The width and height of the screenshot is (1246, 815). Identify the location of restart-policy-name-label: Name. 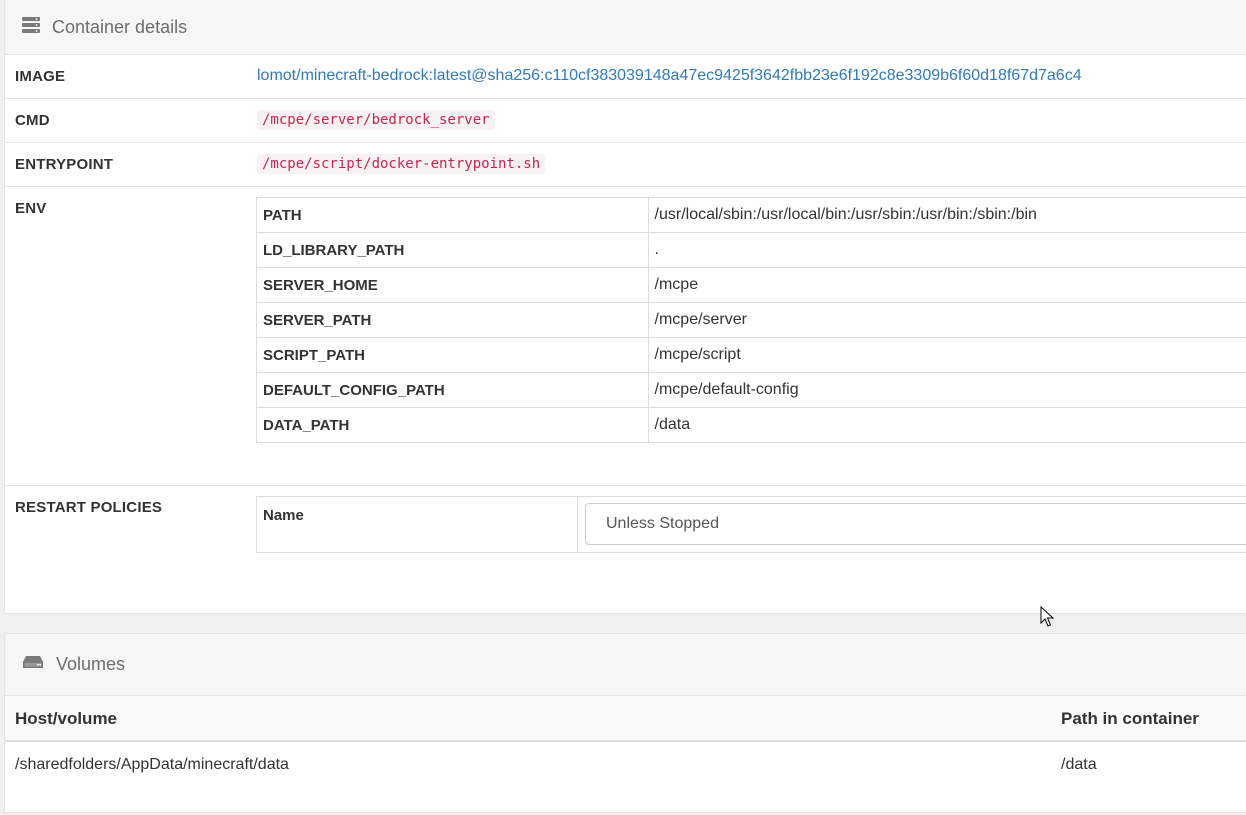
(417, 524).